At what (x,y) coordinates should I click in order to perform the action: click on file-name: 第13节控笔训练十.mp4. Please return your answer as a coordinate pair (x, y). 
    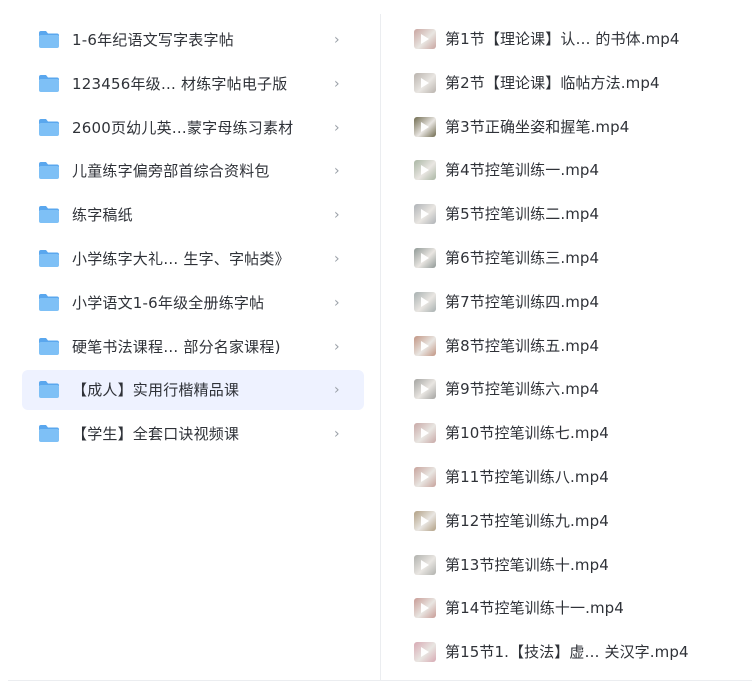
    Looking at the image, I should click on (527, 564).